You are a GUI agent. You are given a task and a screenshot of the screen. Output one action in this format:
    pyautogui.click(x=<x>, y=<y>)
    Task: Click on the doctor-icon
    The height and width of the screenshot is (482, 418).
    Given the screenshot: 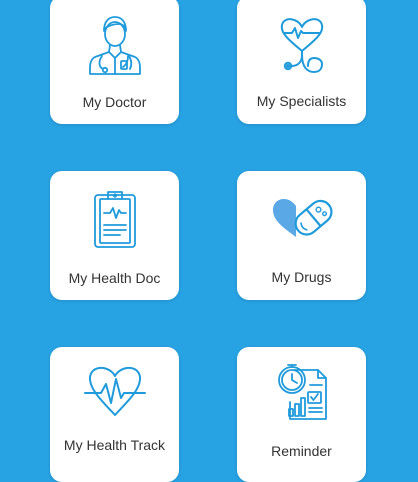 What is the action you would take?
    pyautogui.click(x=114, y=45)
    